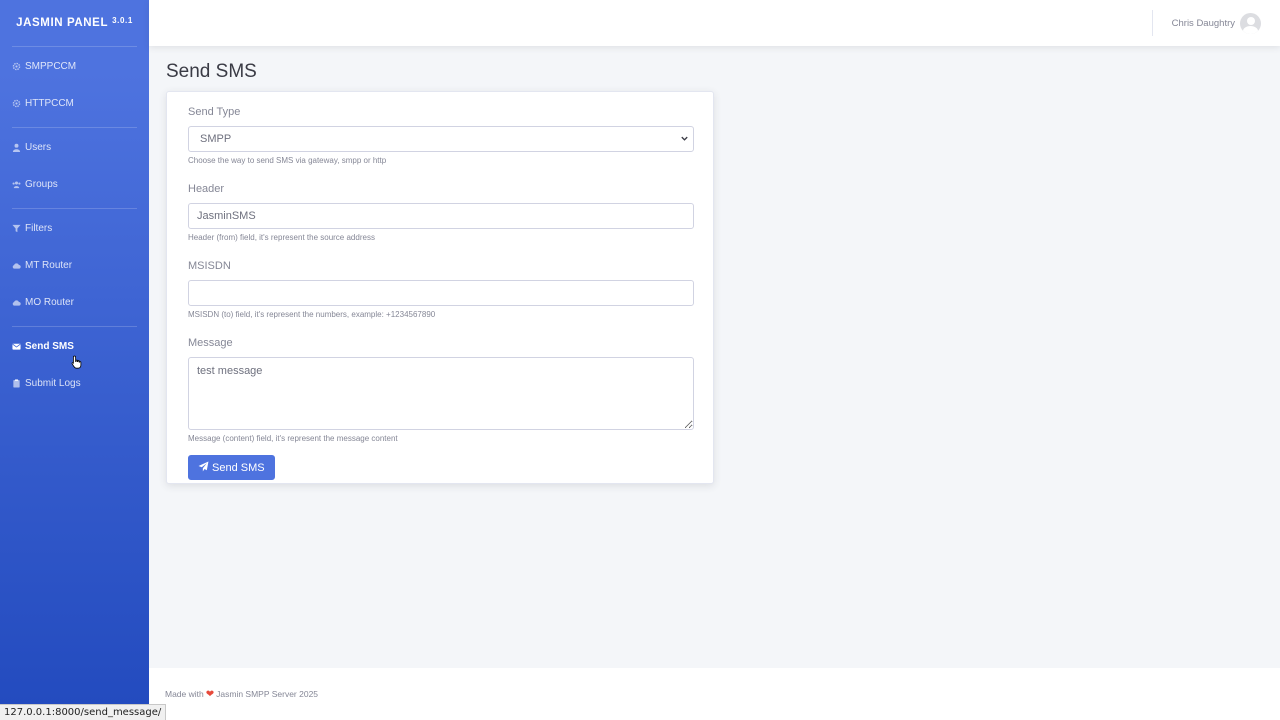 This screenshot has width=1280, height=720. I want to click on footer: Made with ❤ Jasmin SMPP Server 2025, so click(714, 694).